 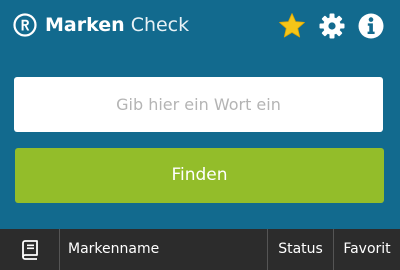 I want to click on column-header-markenname: Markenname, so click(x=163, y=249).